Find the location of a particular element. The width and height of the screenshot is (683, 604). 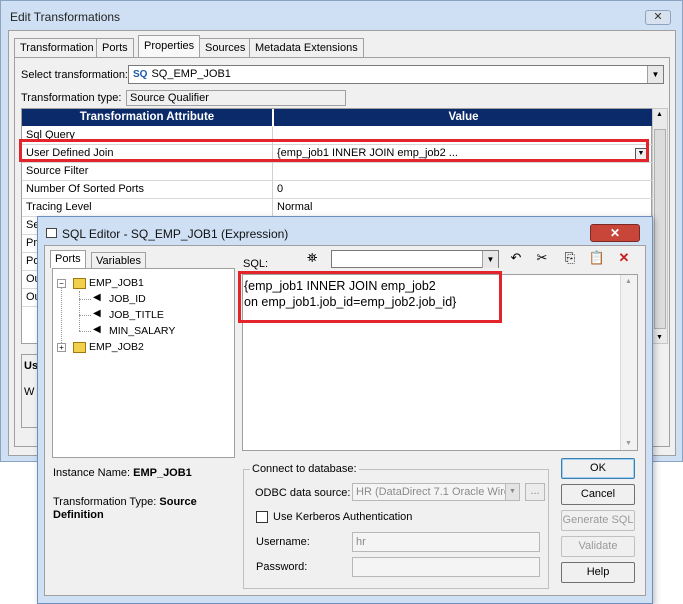

grid-header-value: Value is located at coordinates (463, 117).